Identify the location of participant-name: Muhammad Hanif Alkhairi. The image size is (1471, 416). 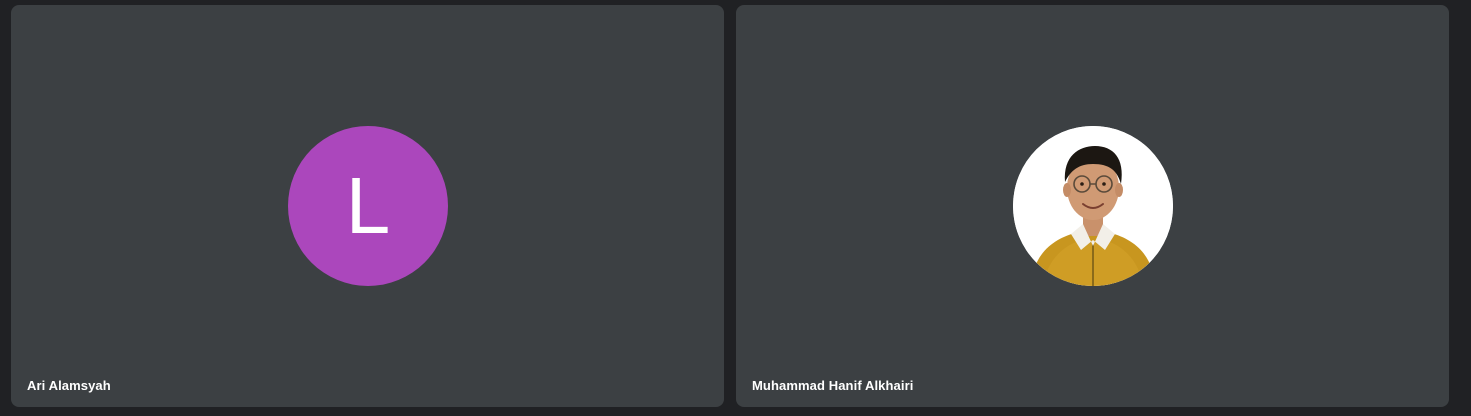
(833, 385).